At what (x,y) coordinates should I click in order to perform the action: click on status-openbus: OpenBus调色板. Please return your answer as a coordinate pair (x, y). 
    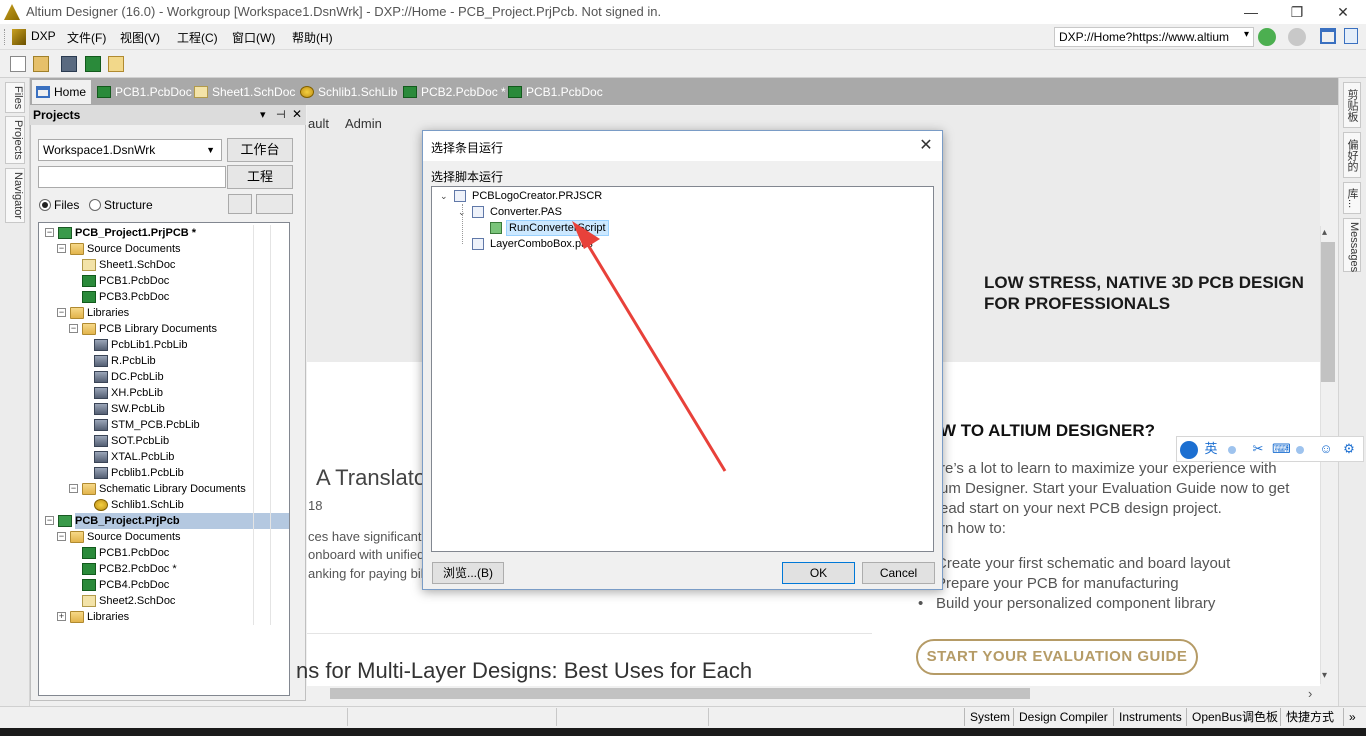
    Looking at the image, I should click on (1234, 717).